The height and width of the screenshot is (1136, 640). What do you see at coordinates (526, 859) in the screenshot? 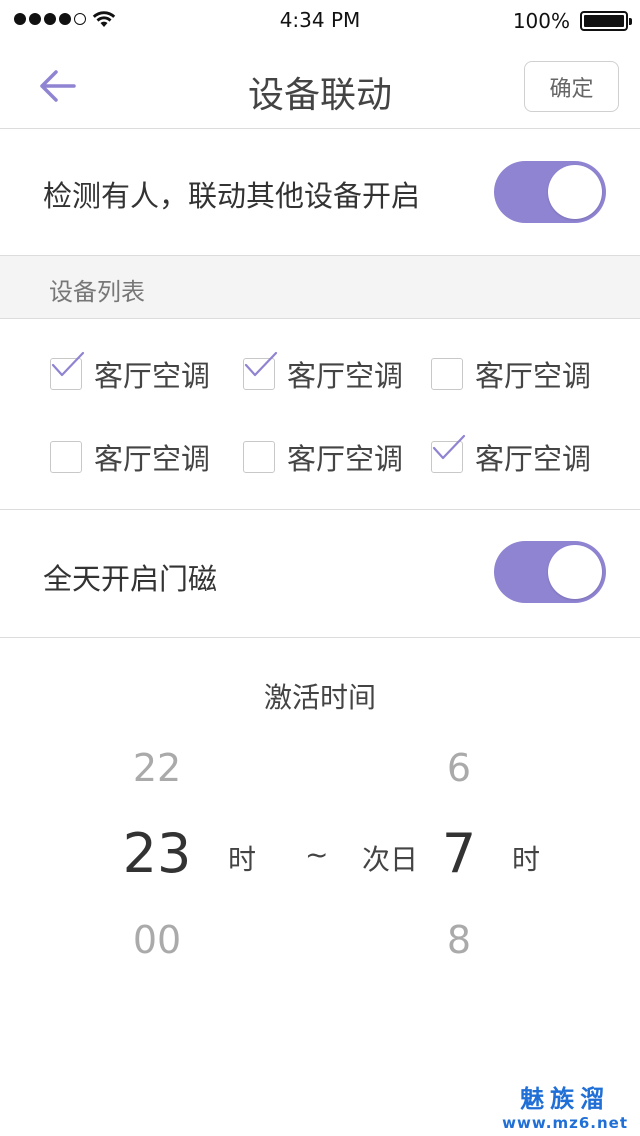
I see `end-hour-unit: 时` at bounding box center [526, 859].